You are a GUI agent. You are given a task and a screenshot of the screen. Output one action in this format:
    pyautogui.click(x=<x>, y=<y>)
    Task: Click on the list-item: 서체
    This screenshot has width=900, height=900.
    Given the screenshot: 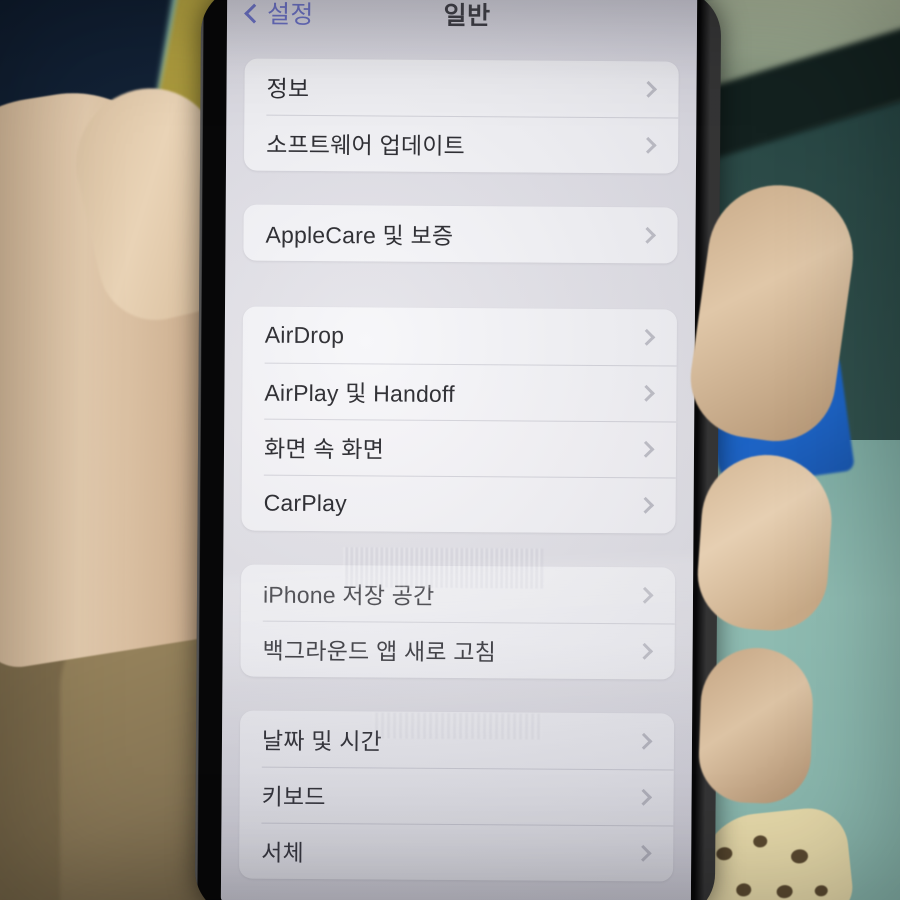 What is the action you would take?
    pyautogui.click(x=456, y=851)
    